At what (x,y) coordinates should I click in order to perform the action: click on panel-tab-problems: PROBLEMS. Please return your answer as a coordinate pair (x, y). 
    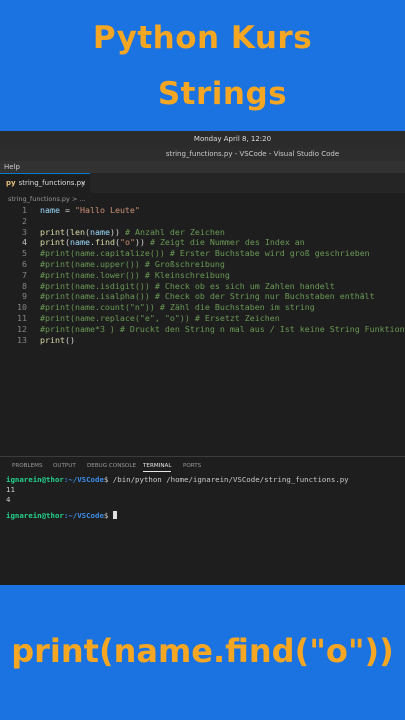
    Looking at the image, I should click on (27, 466).